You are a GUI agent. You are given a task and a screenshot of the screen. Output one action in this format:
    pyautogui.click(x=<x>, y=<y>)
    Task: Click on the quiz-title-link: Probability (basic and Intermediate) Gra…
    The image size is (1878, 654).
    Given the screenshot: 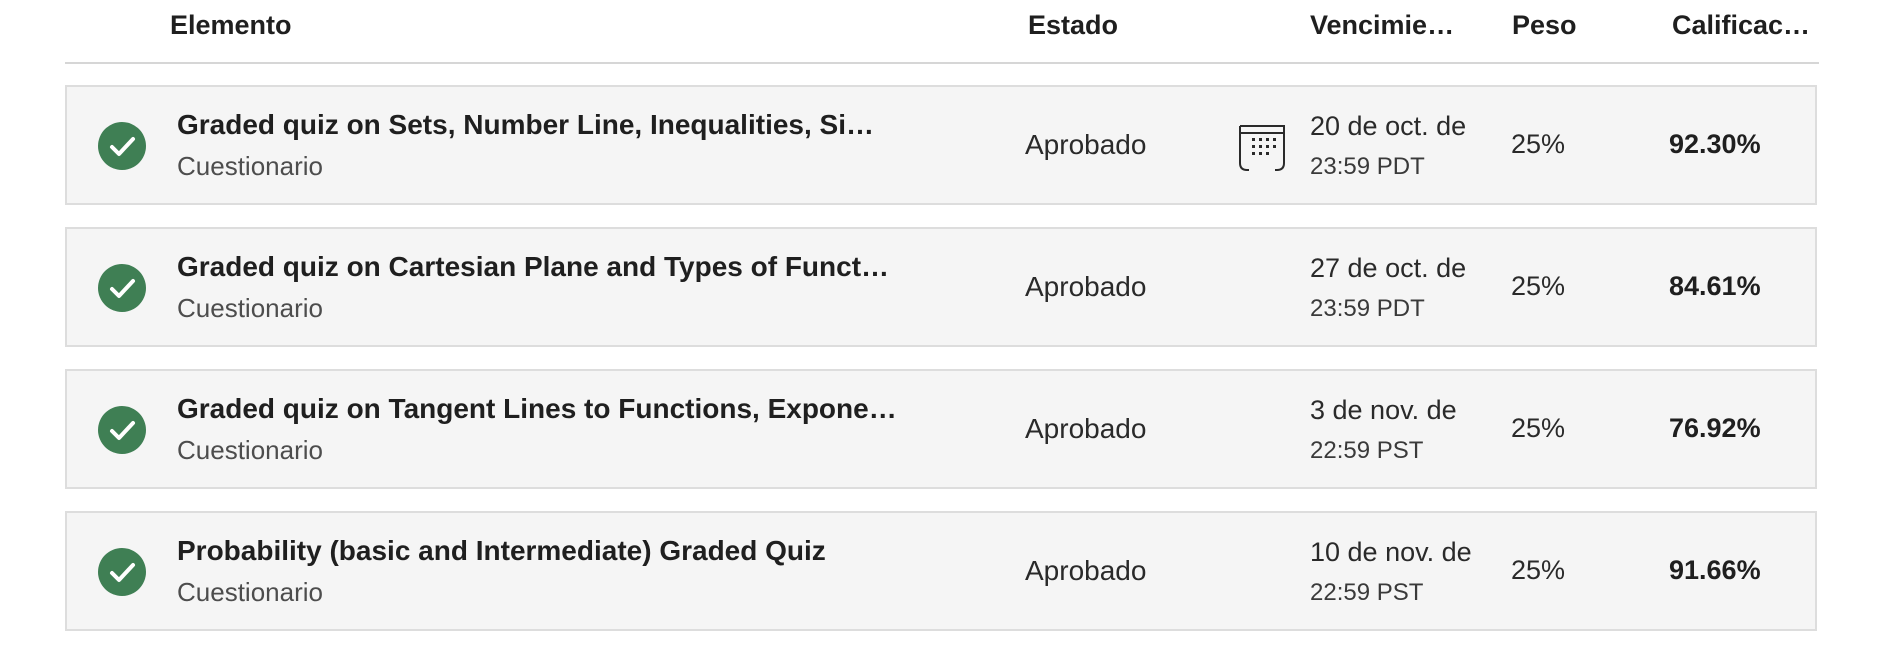 What is the action you would take?
    pyautogui.click(x=544, y=551)
    